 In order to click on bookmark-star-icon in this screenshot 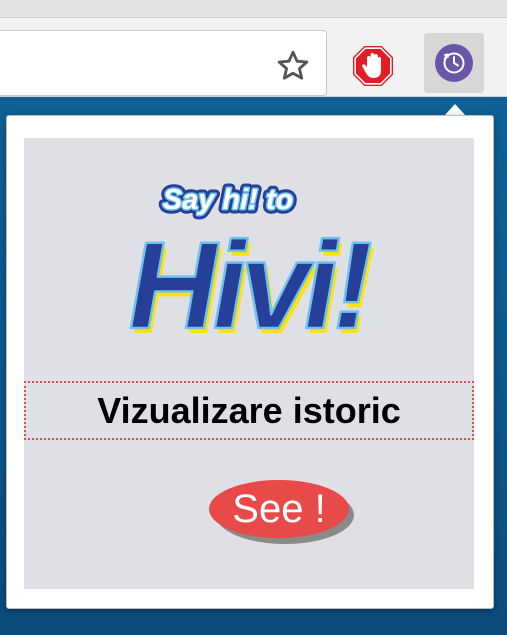, I will do `click(293, 66)`.